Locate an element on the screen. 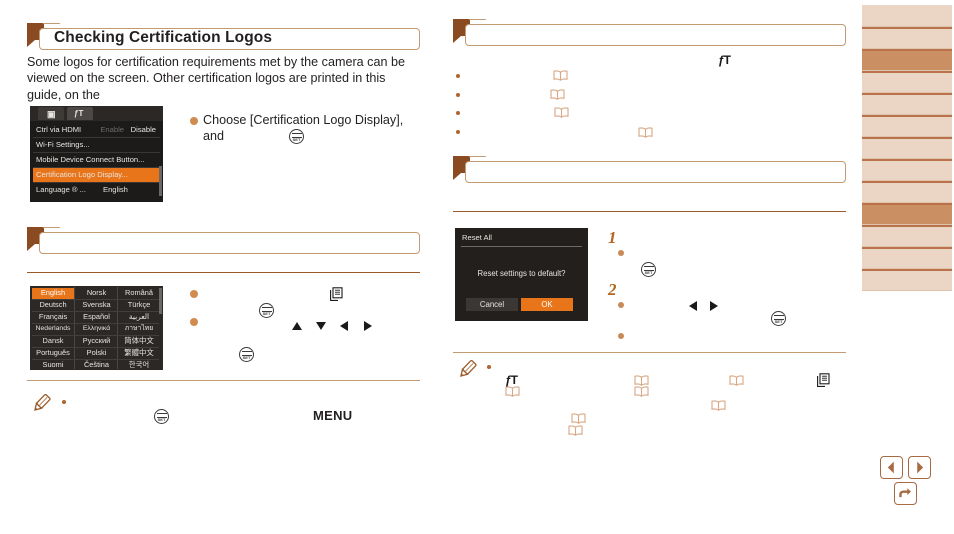 Image resolution: width=954 pixels, height=534 pixels. language-cell: العربية is located at coordinates (139, 317).